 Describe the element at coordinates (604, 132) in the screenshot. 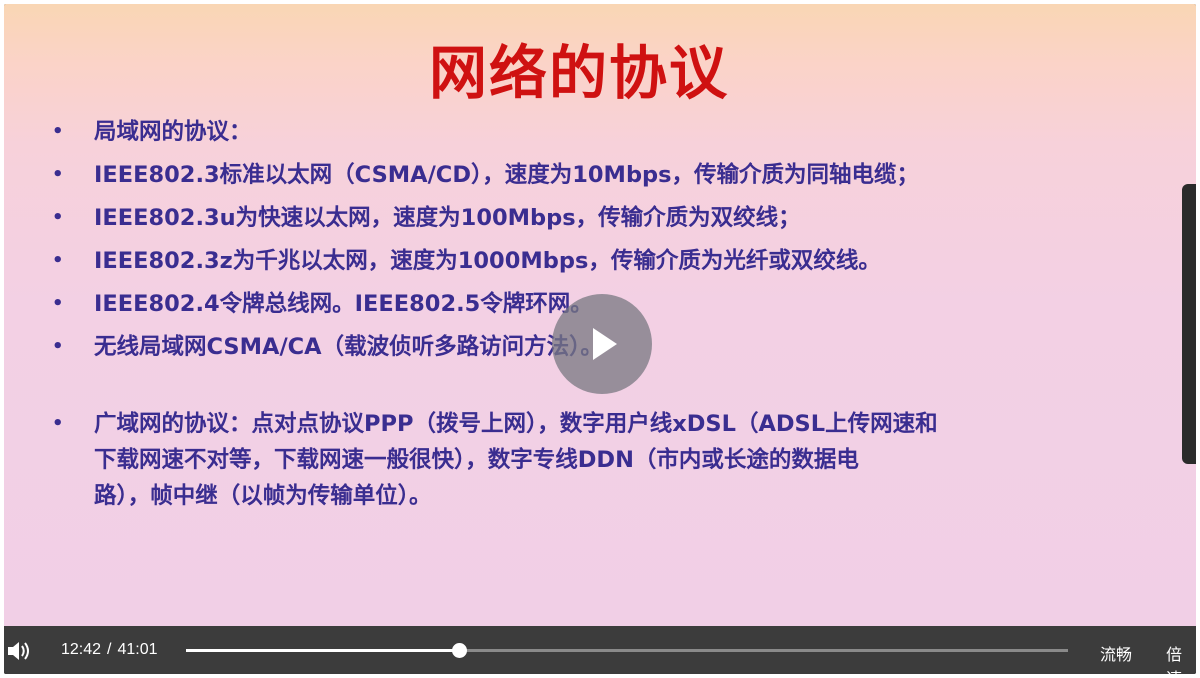

I see `bullet-item: • 局域网的协议：` at that location.